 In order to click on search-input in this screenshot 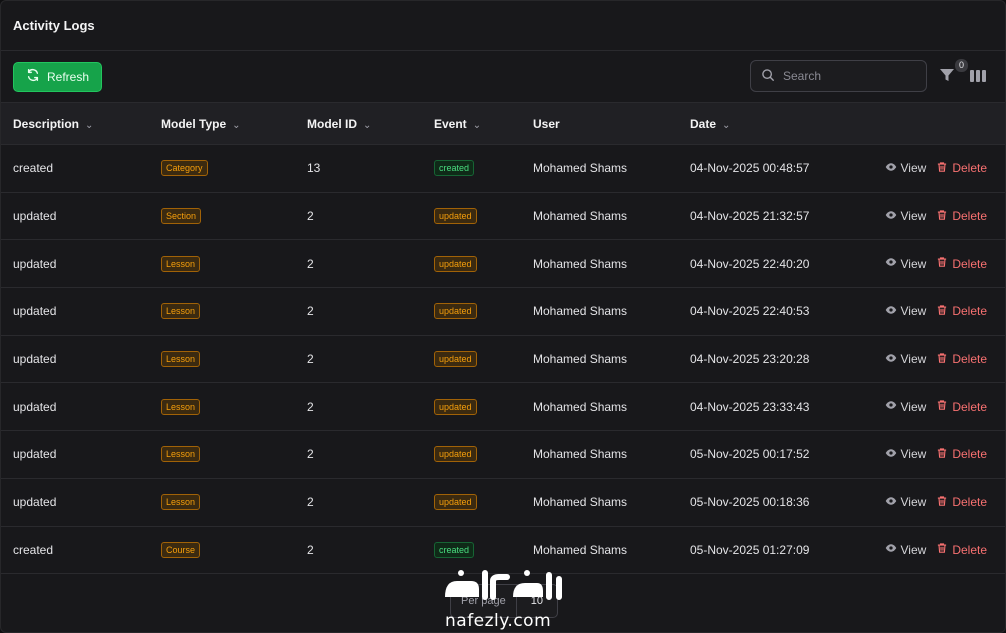, I will do `click(848, 76)`.